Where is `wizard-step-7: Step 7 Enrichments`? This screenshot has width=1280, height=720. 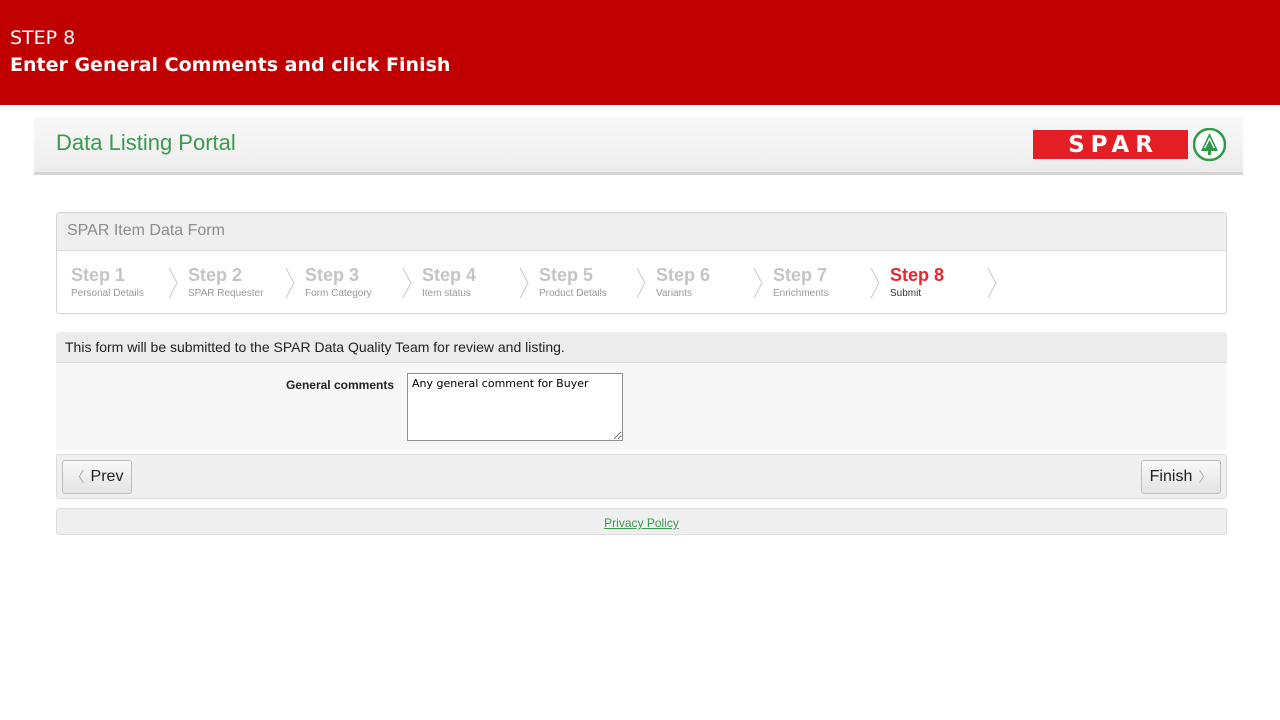 wizard-step-7: Step 7 Enrichments is located at coordinates (801, 281).